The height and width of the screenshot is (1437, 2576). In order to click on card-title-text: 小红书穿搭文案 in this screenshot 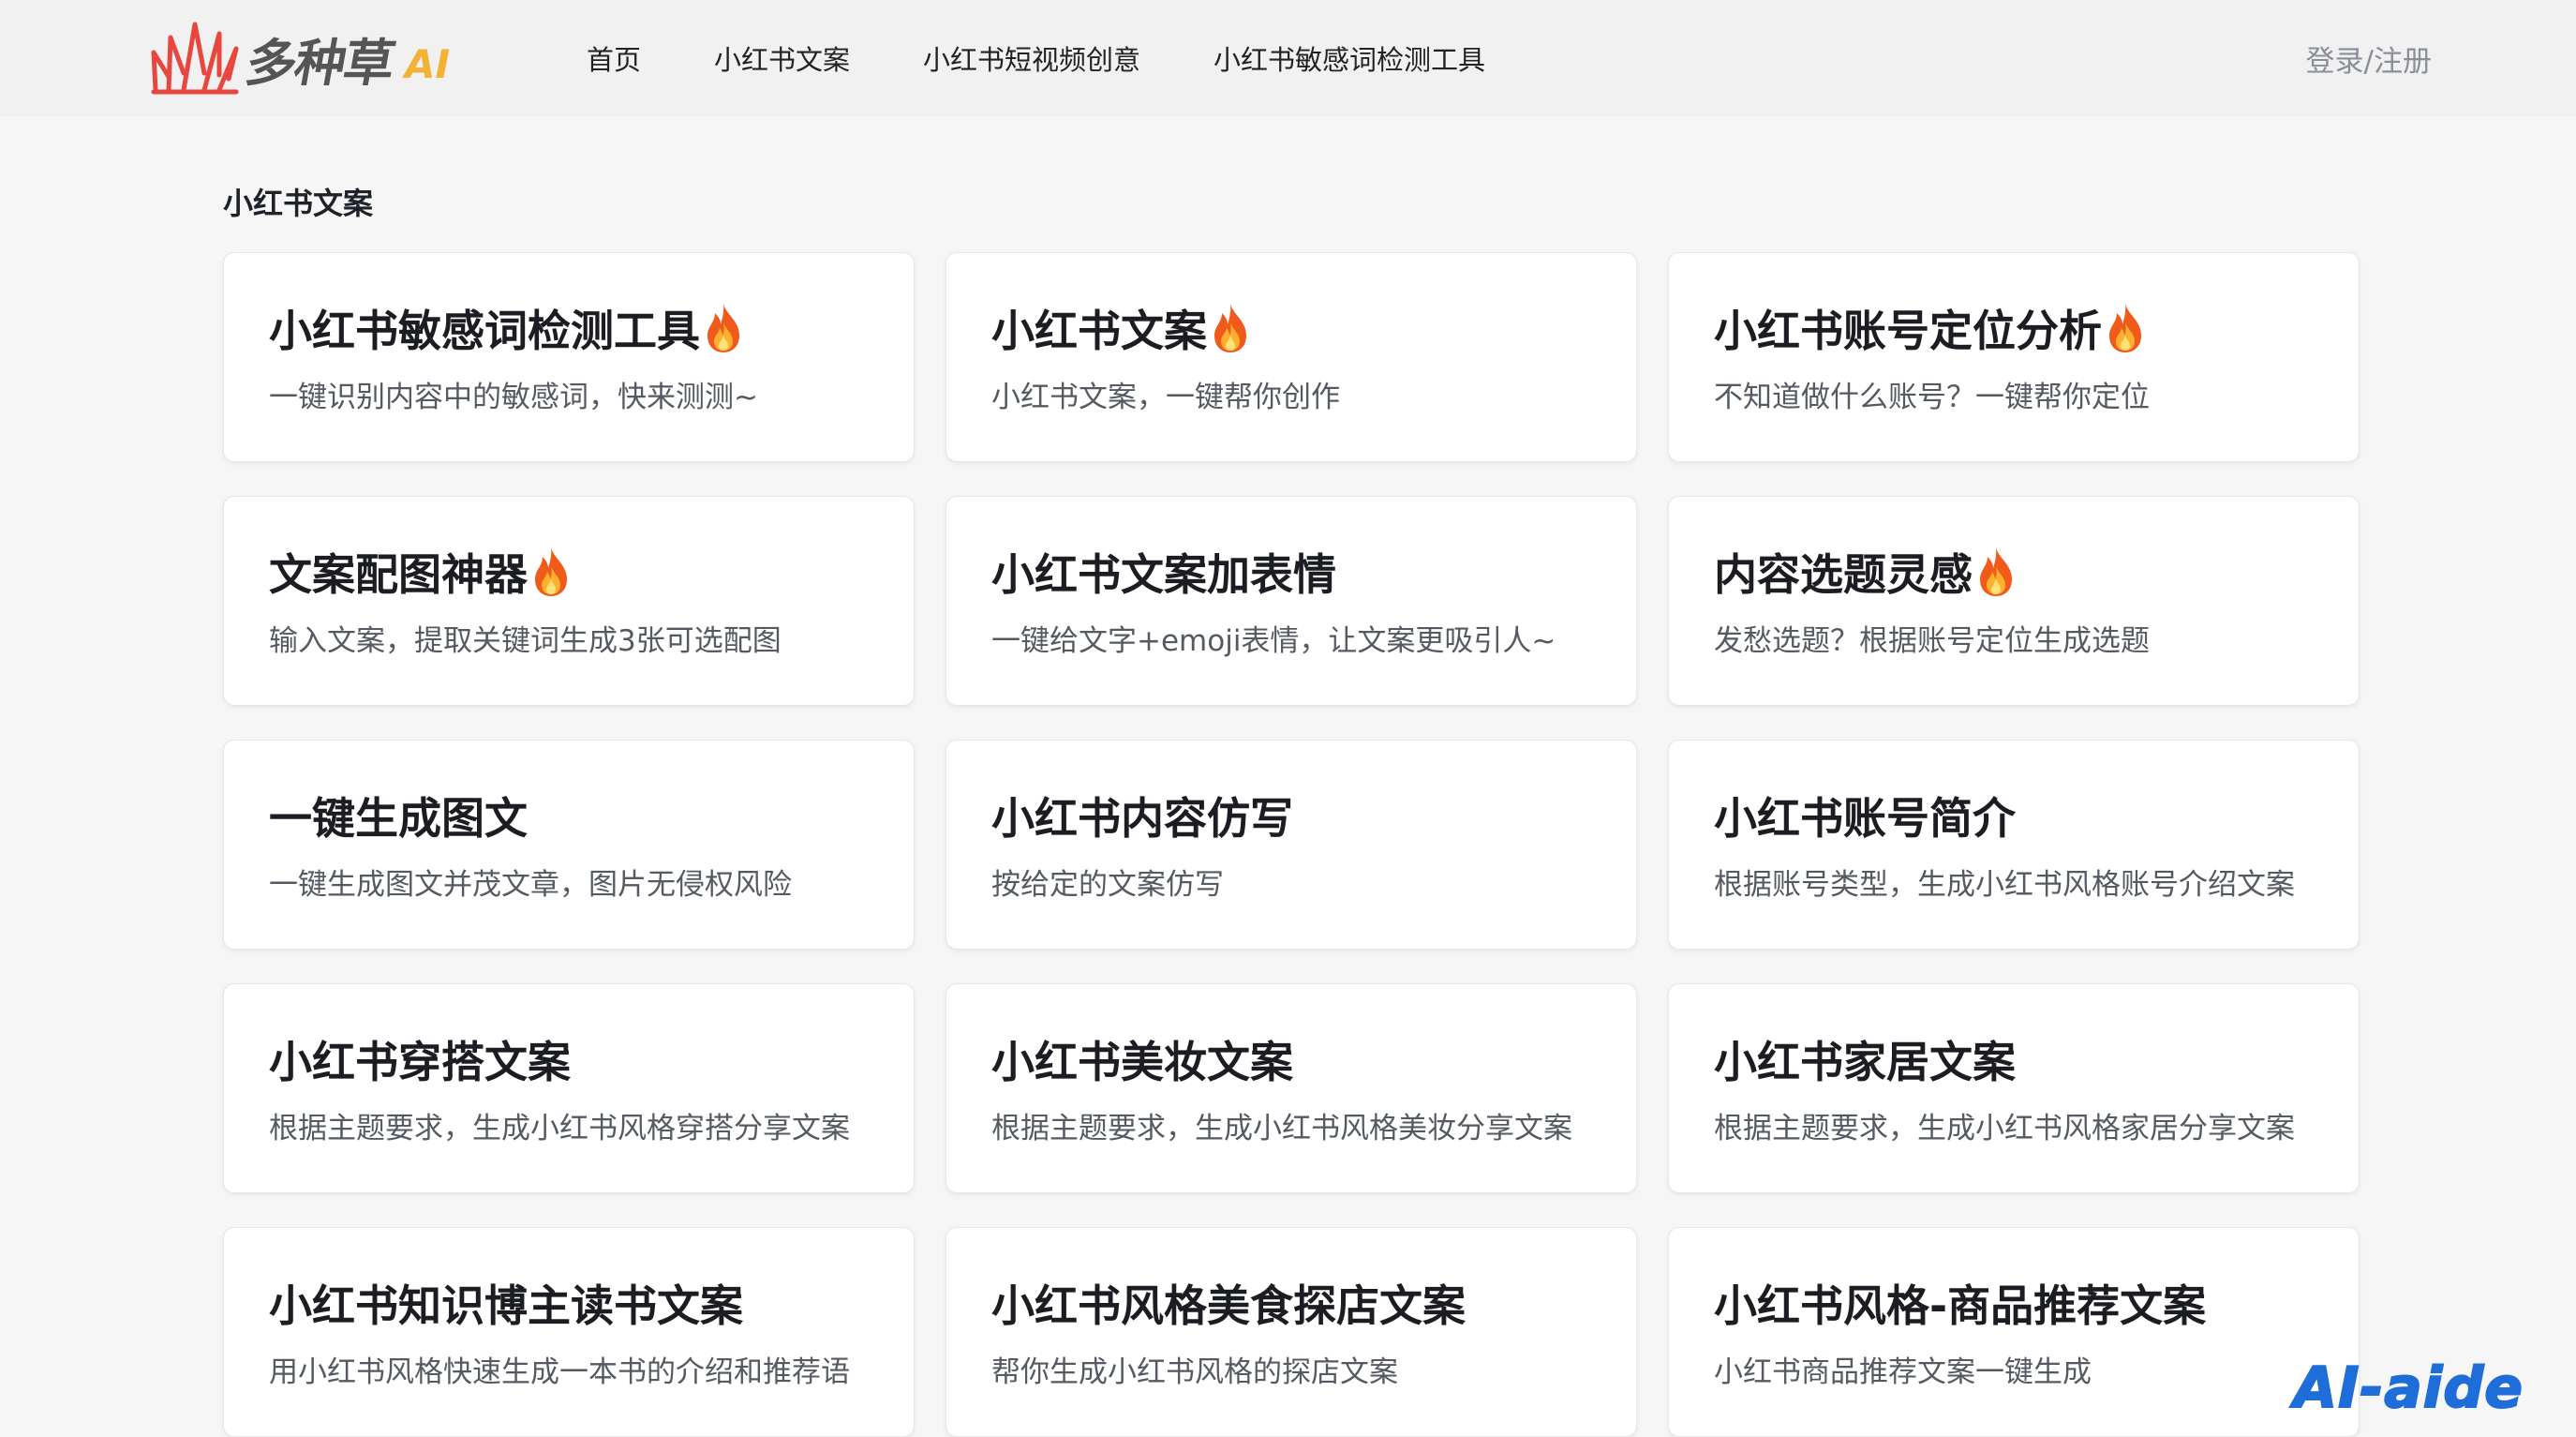, I will do `click(420, 1062)`.